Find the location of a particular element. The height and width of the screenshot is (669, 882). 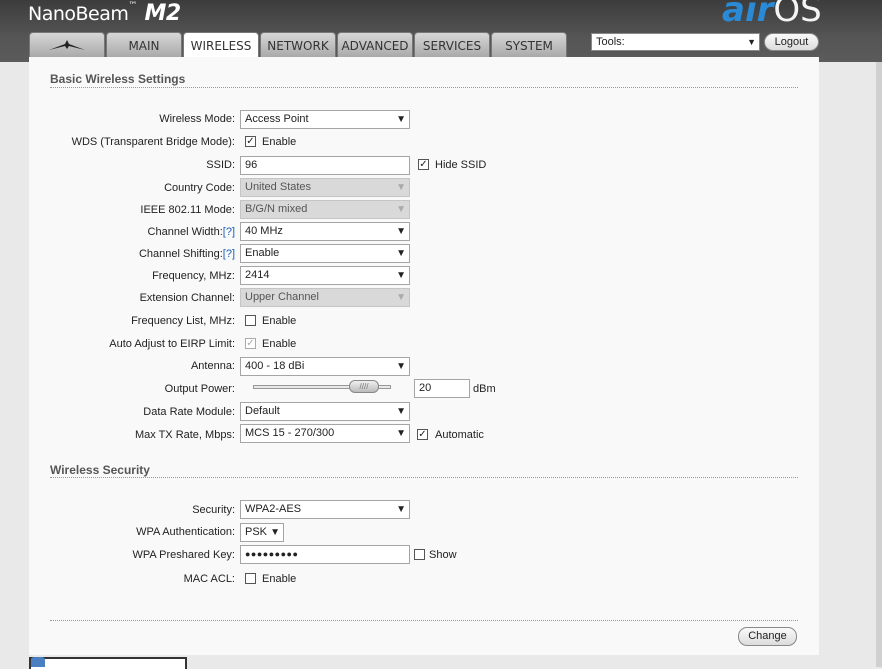

ieee-mode-label: IEEE 802.11 Mode: is located at coordinates (187, 210).